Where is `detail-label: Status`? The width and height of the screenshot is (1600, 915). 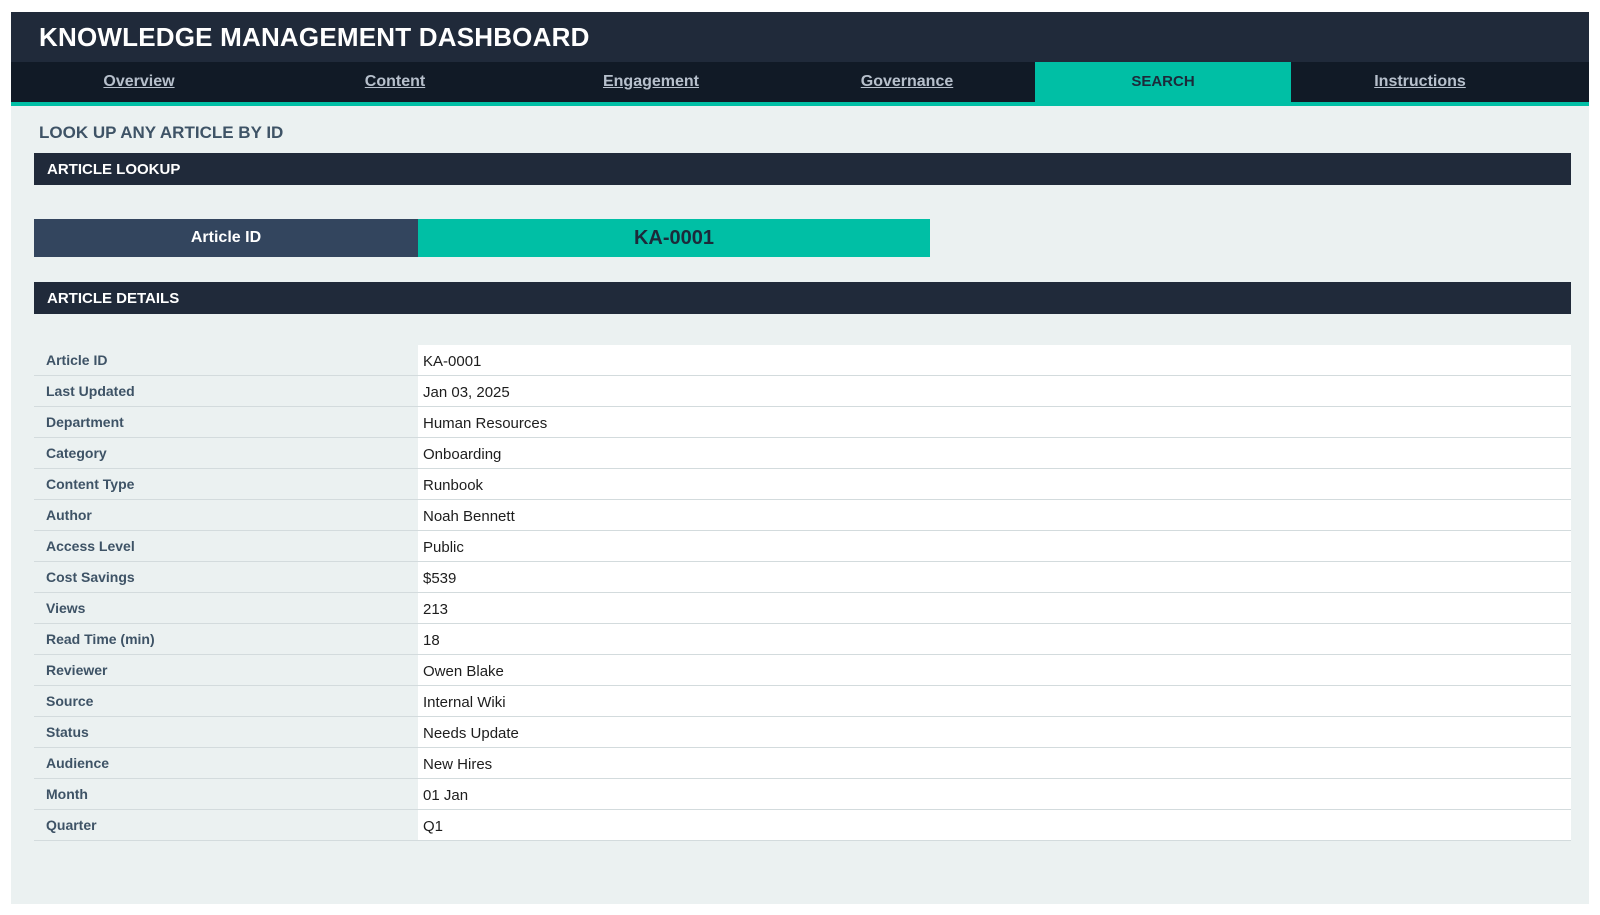
detail-label: Status is located at coordinates (67, 732).